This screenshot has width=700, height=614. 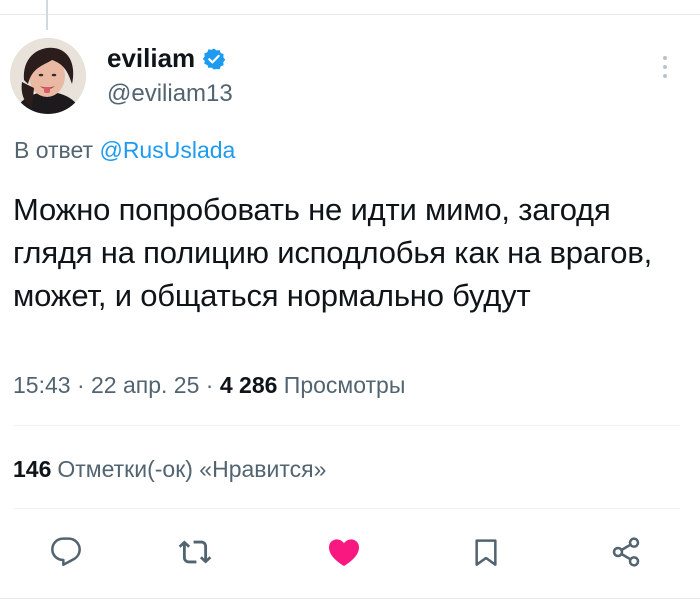 I want to click on verified-badge-icon, so click(x=214, y=59).